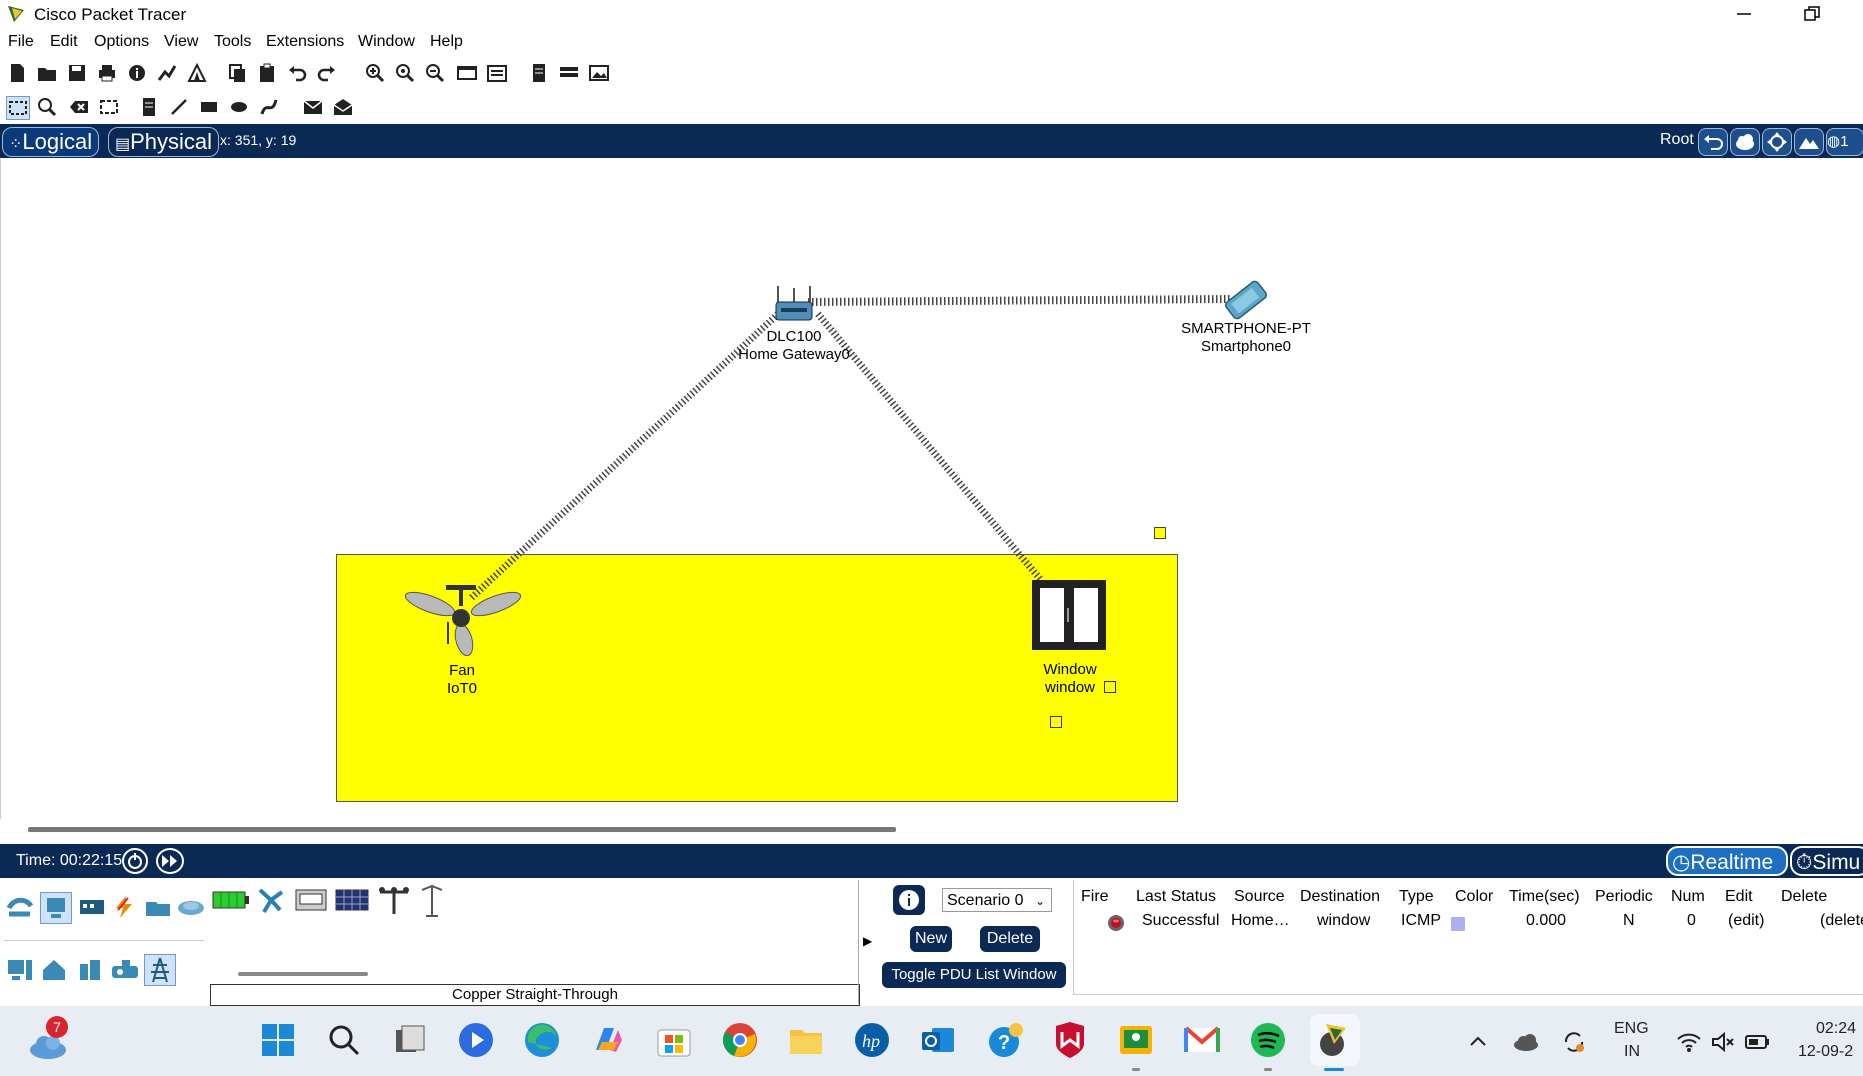 The height and width of the screenshot is (1076, 1863). What do you see at coordinates (476, 1040) in the screenshot?
I see `video-app-icon` at bounding box center [476, 1040].